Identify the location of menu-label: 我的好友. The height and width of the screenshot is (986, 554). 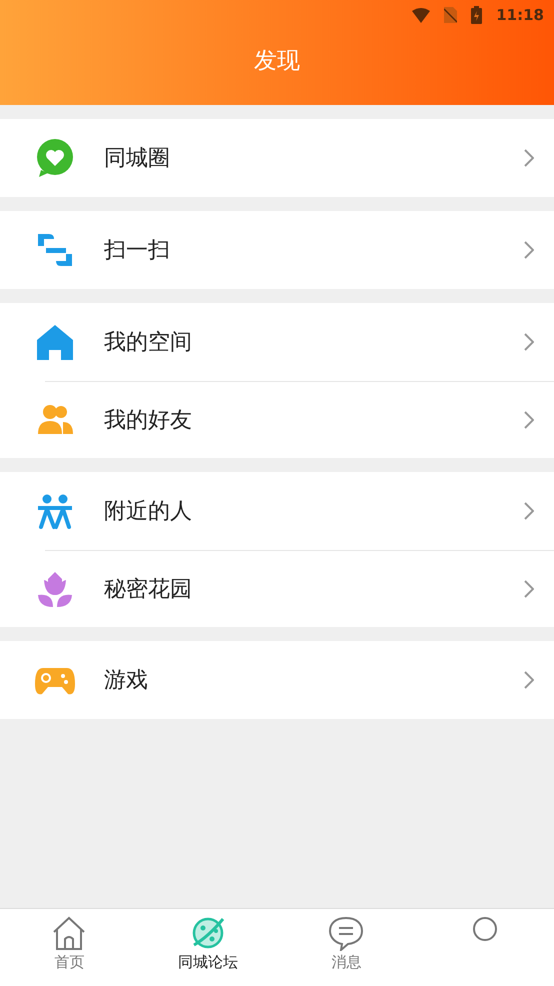
(148, 420).